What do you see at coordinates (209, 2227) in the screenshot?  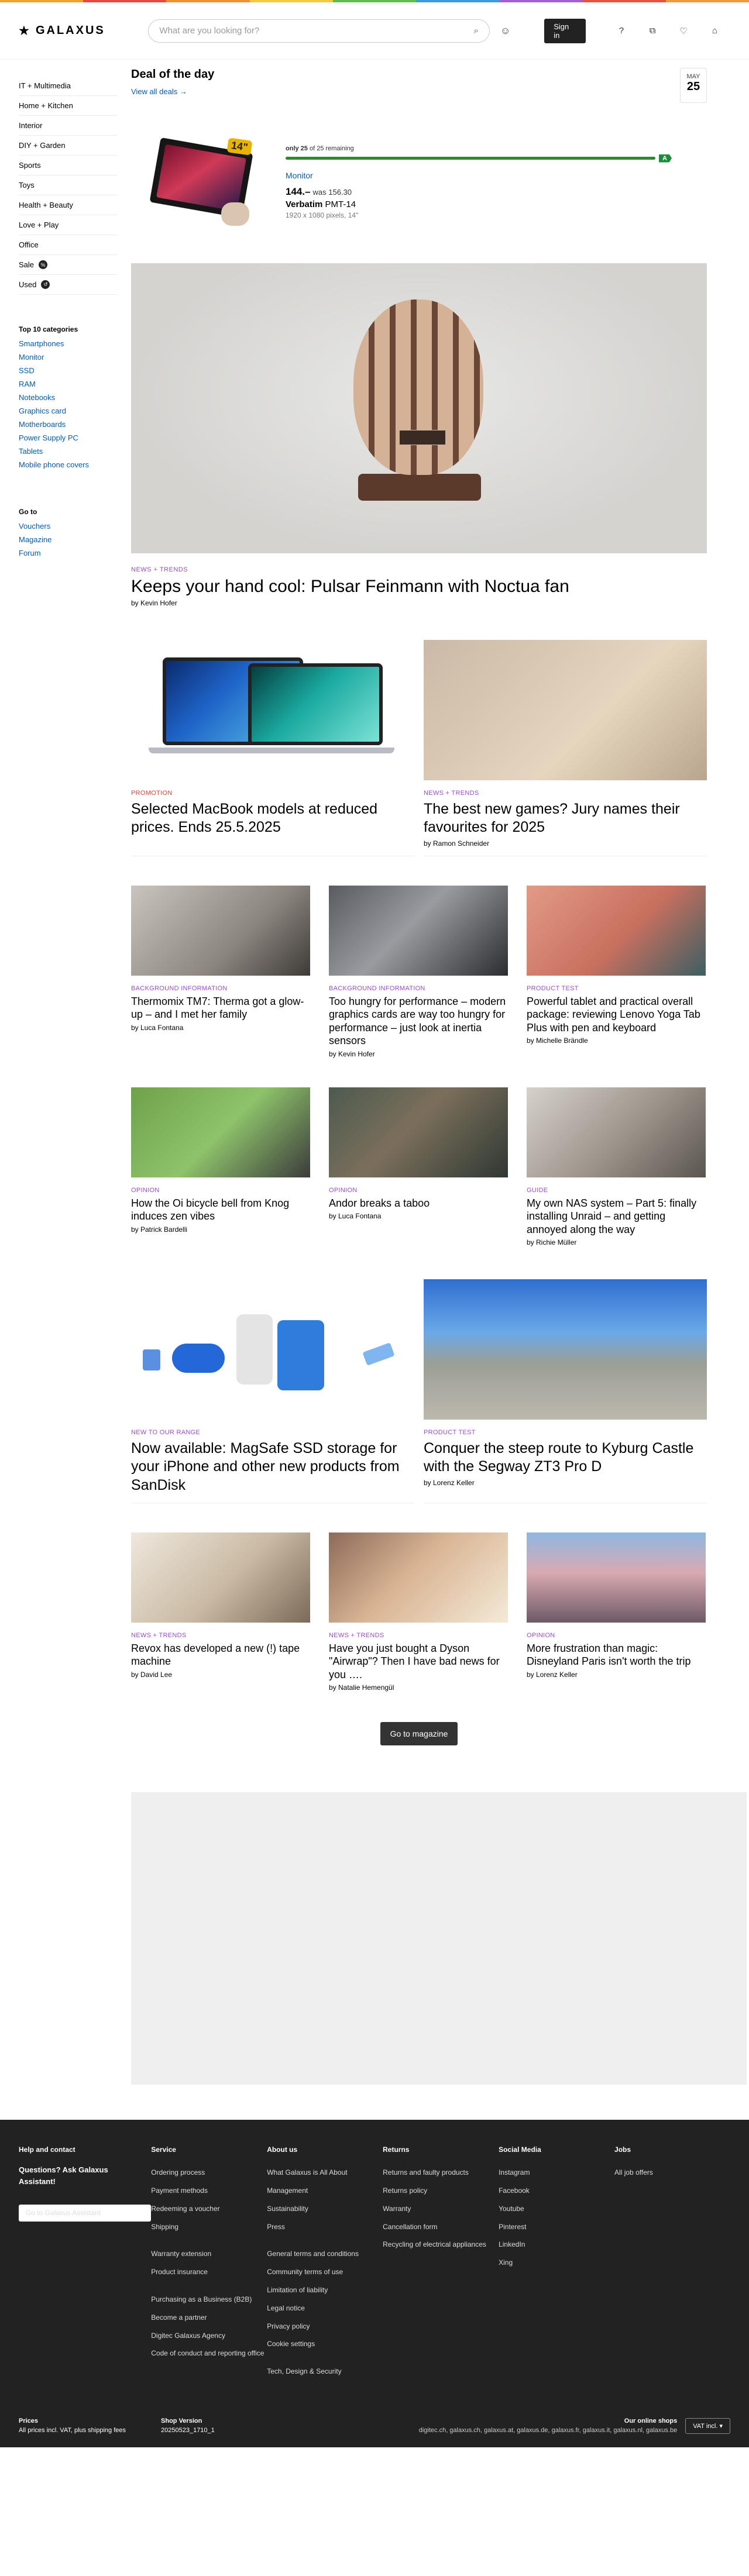 I see `footer-link: Shipping` at bounding box center [209, 2227].